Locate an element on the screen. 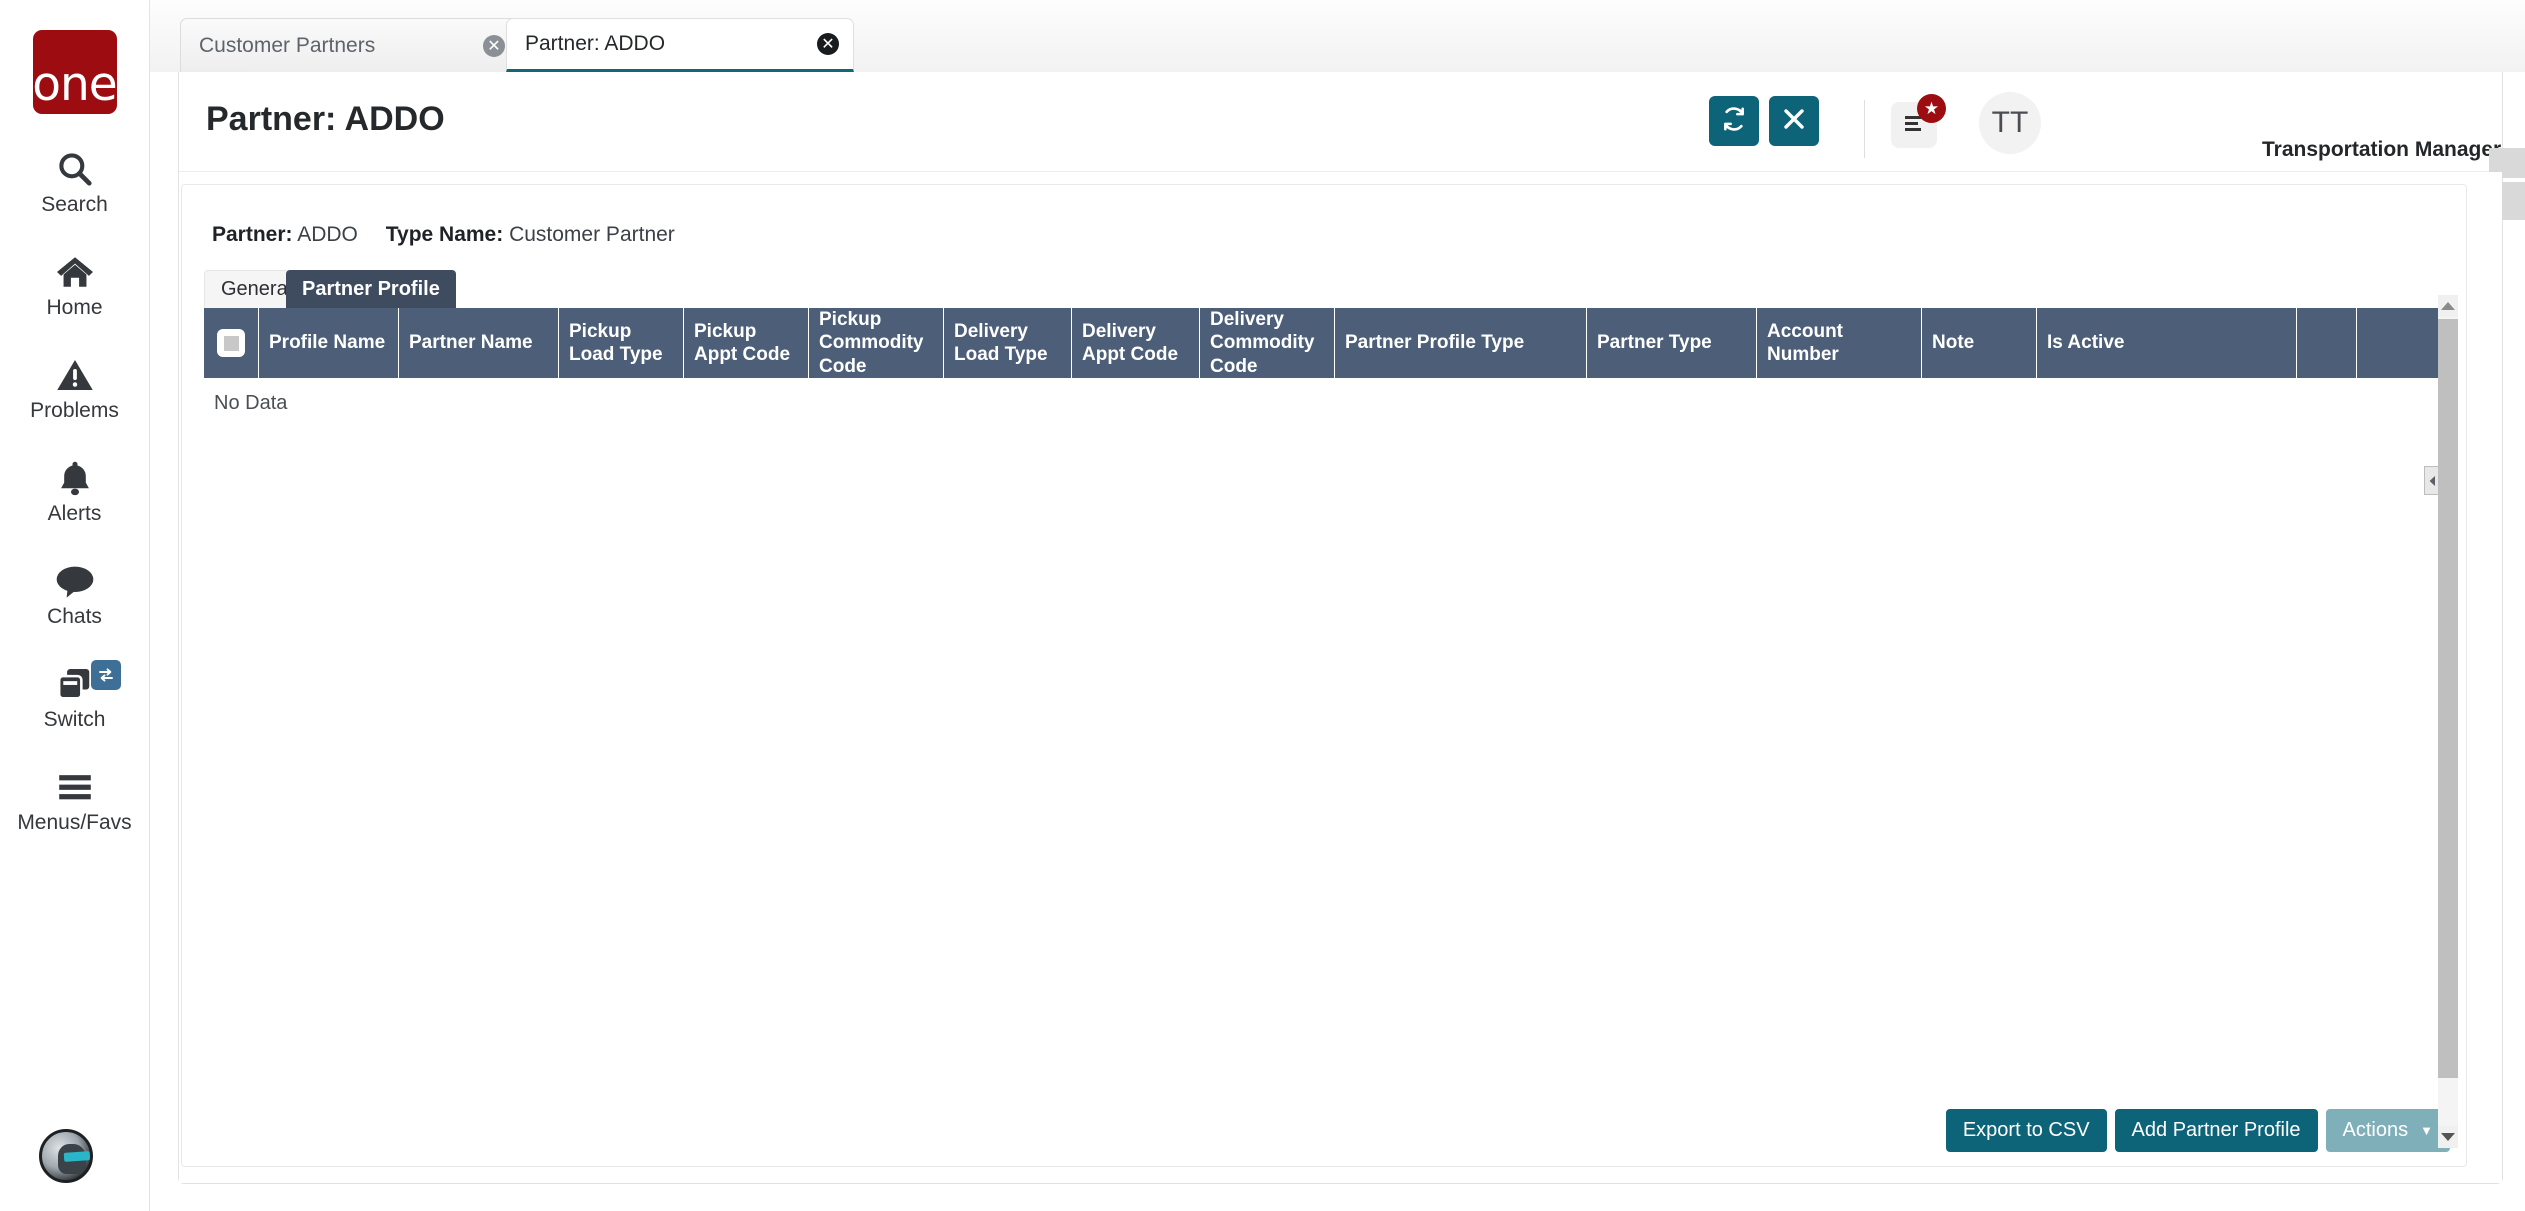  sidebar-item-chats: Chats is located at coordinates (75, 594).